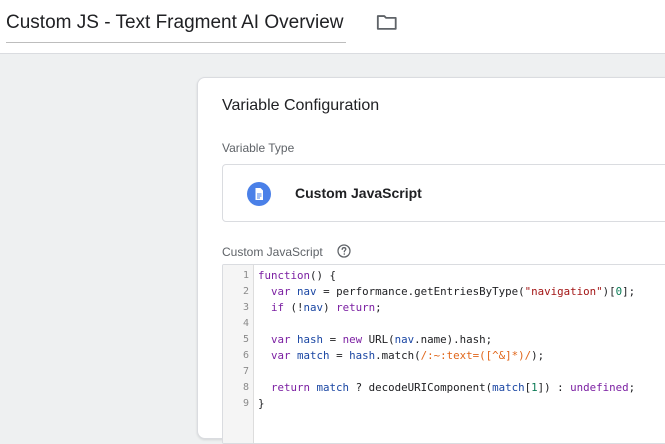 This screenshot has height=444, width=665. What do you see at coordinates (245, 339) in the screenshot?
I see `line-number: 5` at bounding box center [245, 339].